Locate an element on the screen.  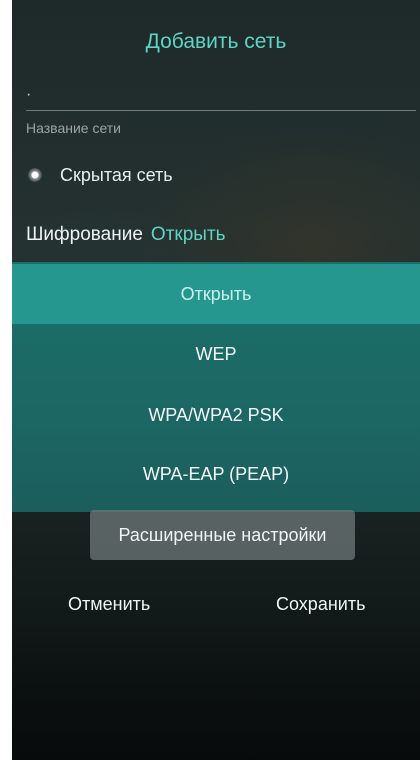
hidden-network-checkbox is located at coordinates (35, 175).